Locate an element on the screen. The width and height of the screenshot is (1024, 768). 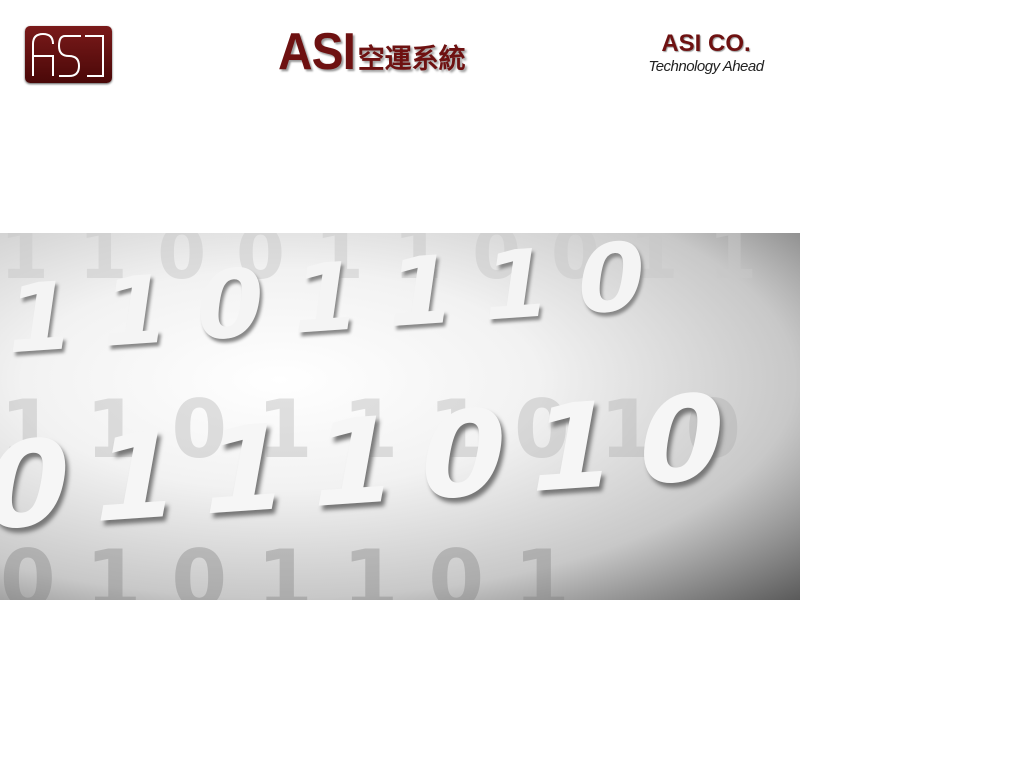
company-name: ASI CO. is located at coordinates (706, 43).